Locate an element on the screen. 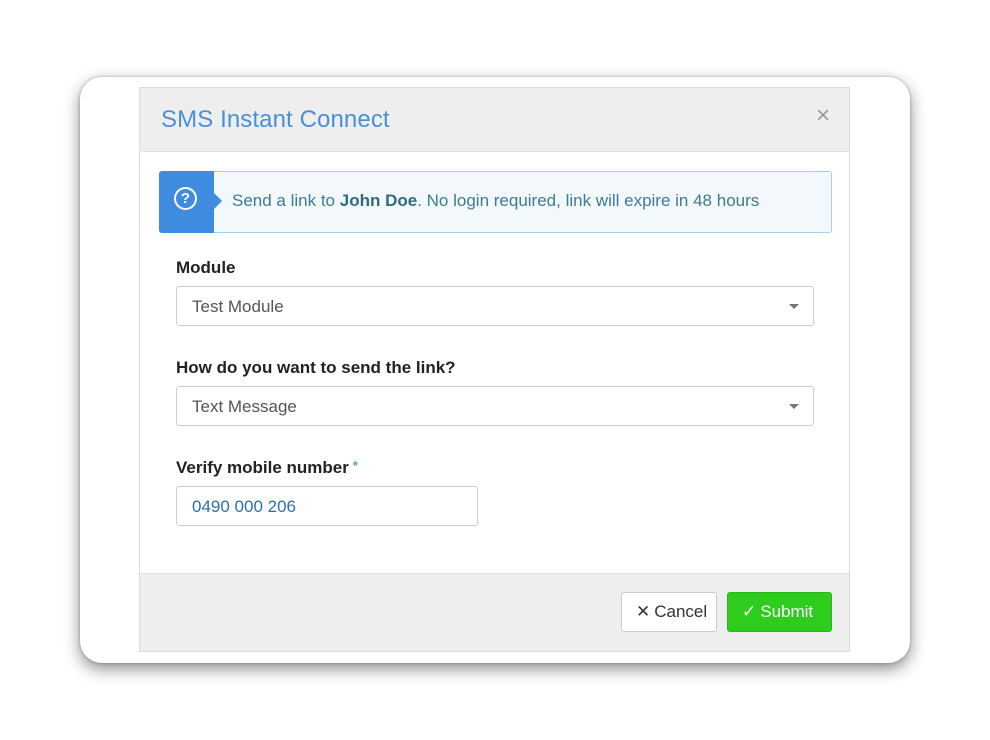  recipient-name: John Doe is located at coordinates (378, 200).